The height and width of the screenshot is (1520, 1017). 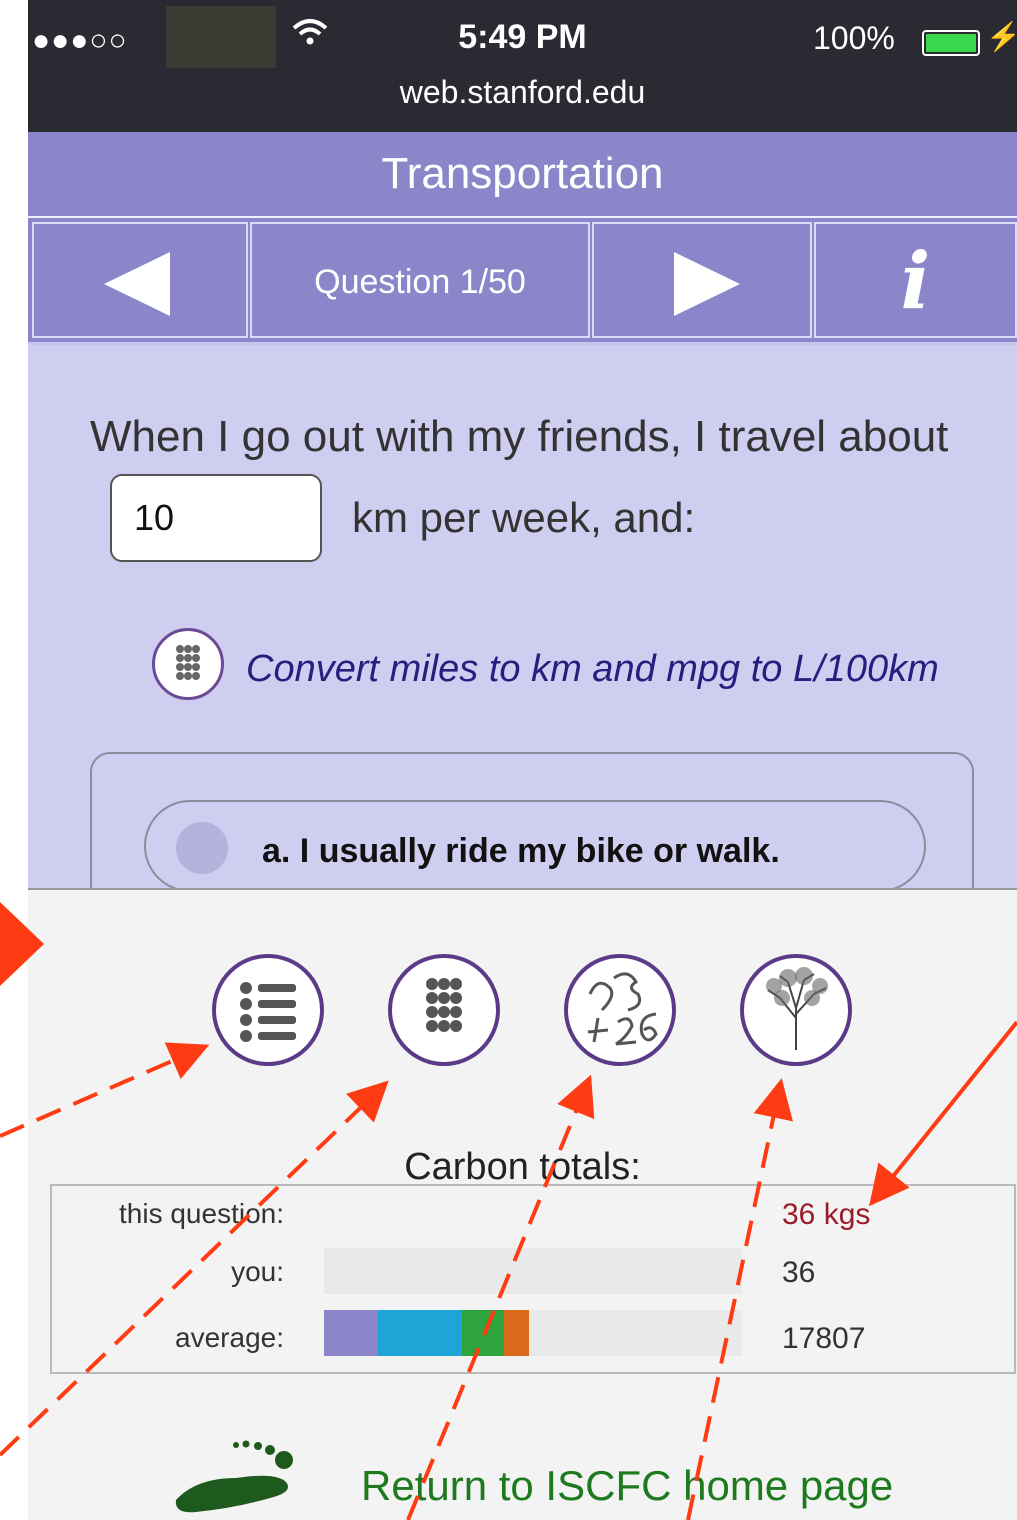 What do you see at coordinates (627, 1486) in the screenshot?
I see `home-page-link: Return to ISCFC home page` at bounding box center [627, 1486].